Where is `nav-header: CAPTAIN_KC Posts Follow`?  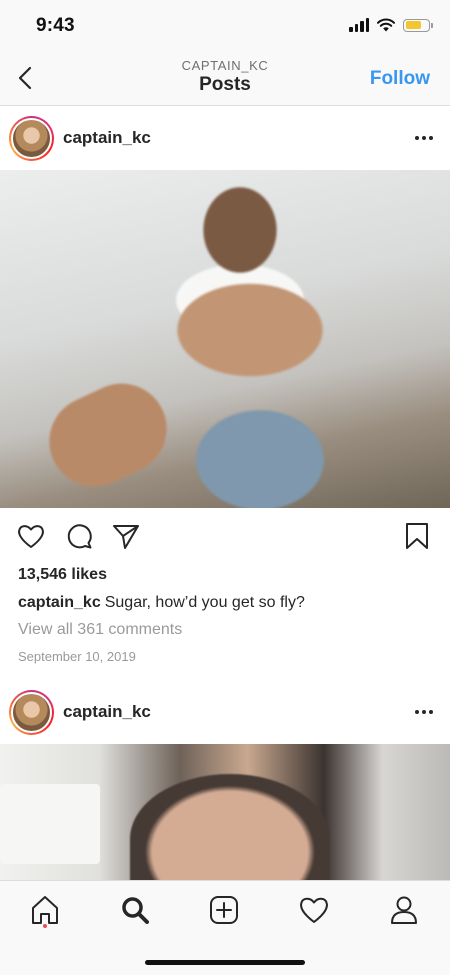 nav-header: CAPTAIN_KC Posts Follow is located at coordinates (225, 79).